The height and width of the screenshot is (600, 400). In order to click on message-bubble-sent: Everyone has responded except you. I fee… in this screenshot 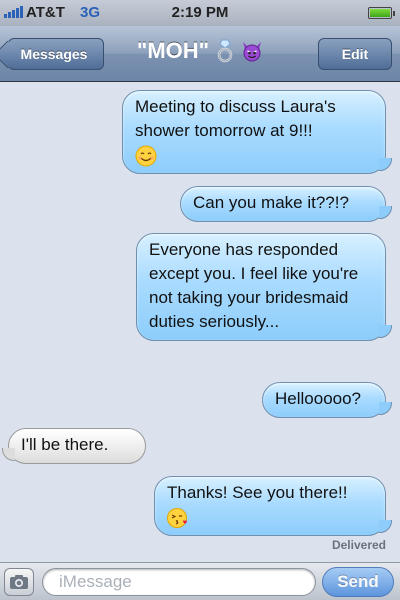, I will do `click(264, 287)`.